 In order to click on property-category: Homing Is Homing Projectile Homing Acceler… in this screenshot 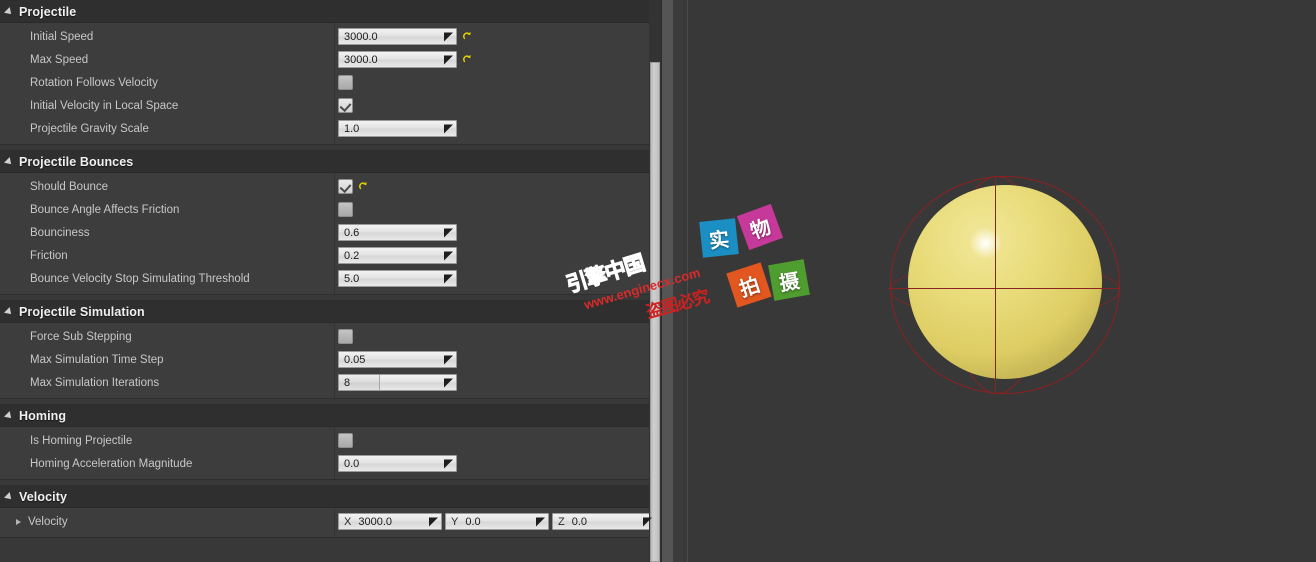, I will do `click(330, 442)`.